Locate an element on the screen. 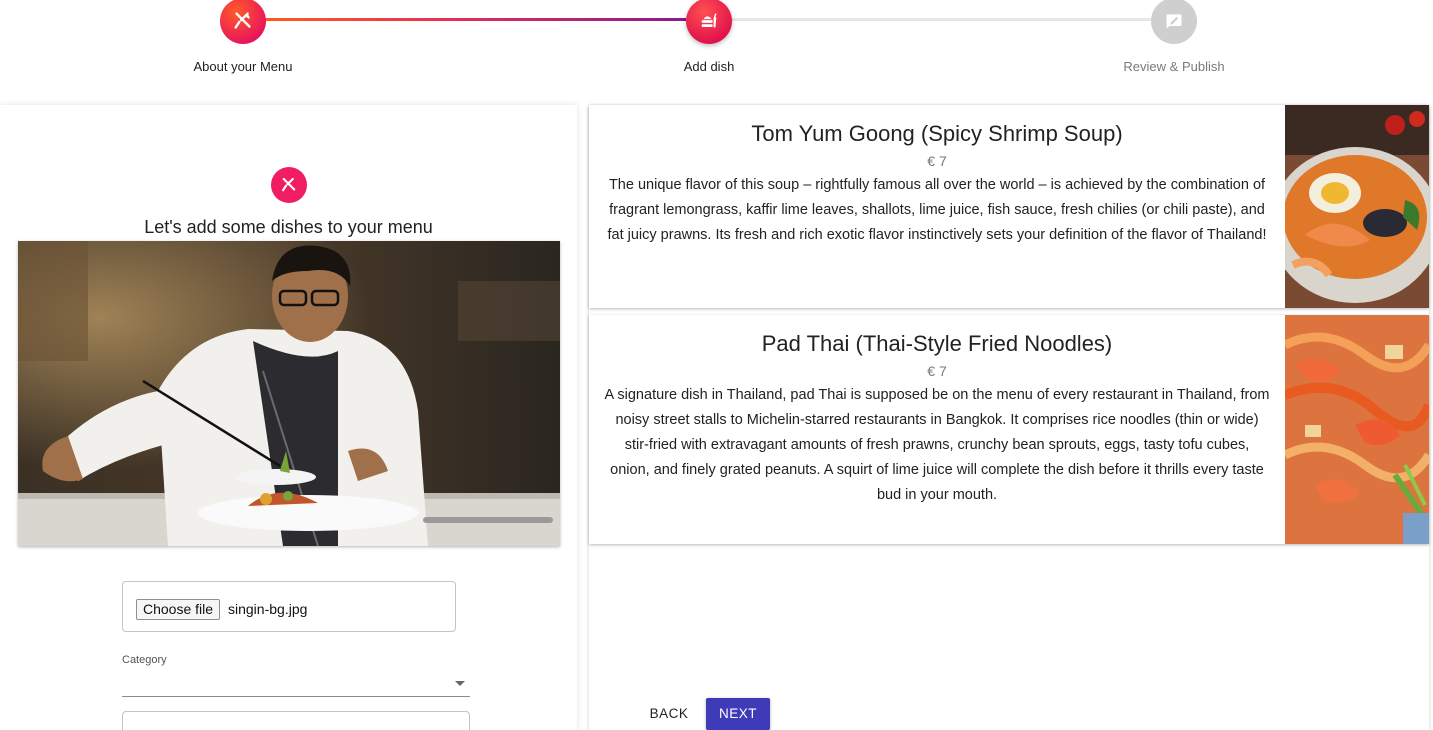 Image resolution: width=1433 pixels, height=730 pixels. step-connector-pending is located at coordinates (942, 19).